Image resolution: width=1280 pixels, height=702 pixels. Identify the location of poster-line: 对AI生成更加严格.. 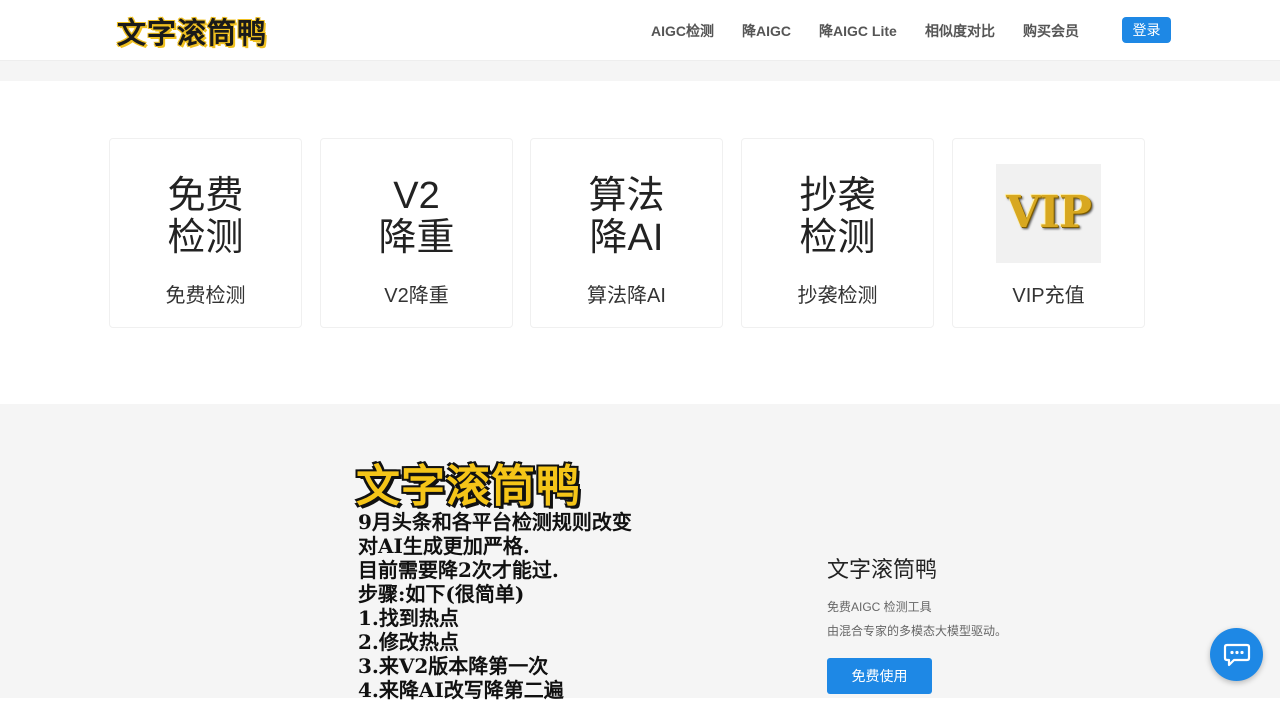
(444, 546).